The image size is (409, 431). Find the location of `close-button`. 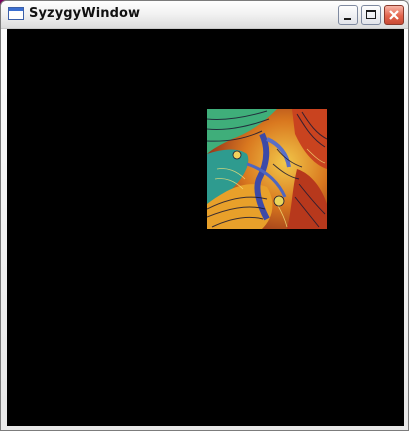

close-button is located at coordinates (394, 15).